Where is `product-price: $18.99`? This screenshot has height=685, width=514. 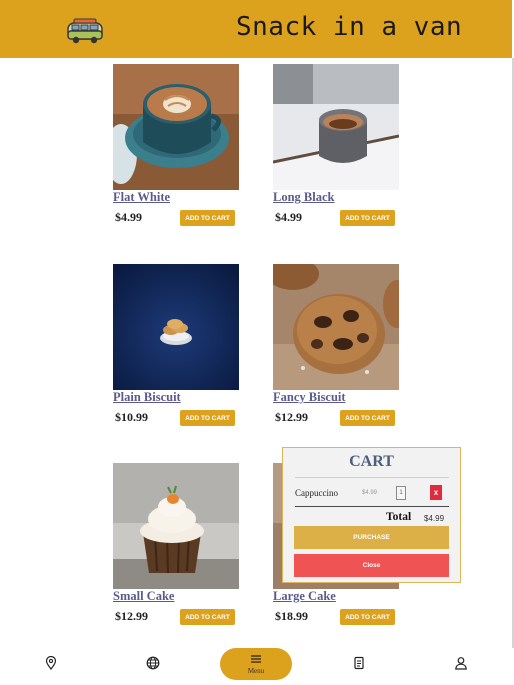 product-price: $18.99 is located at coordinates (291, 616).